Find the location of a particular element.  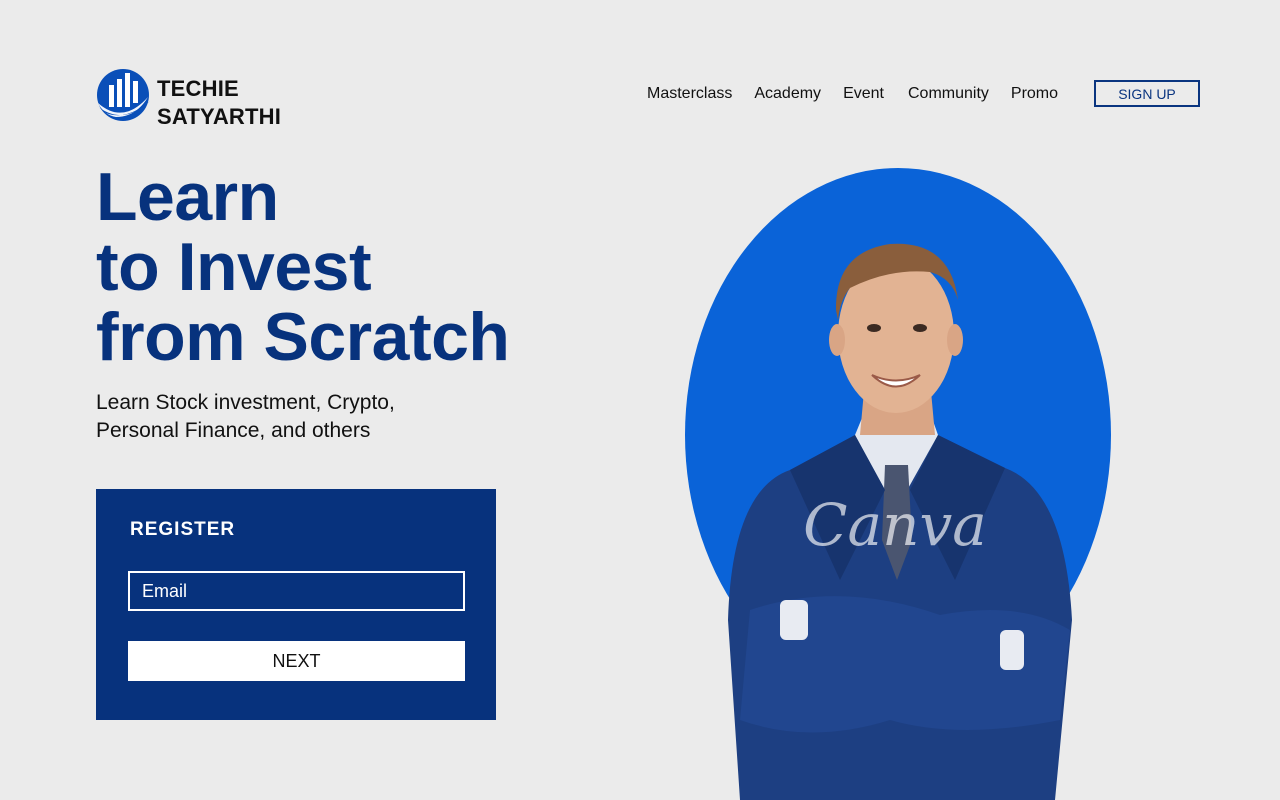

nav-item-community: Community is located at coordinates (948, 94).